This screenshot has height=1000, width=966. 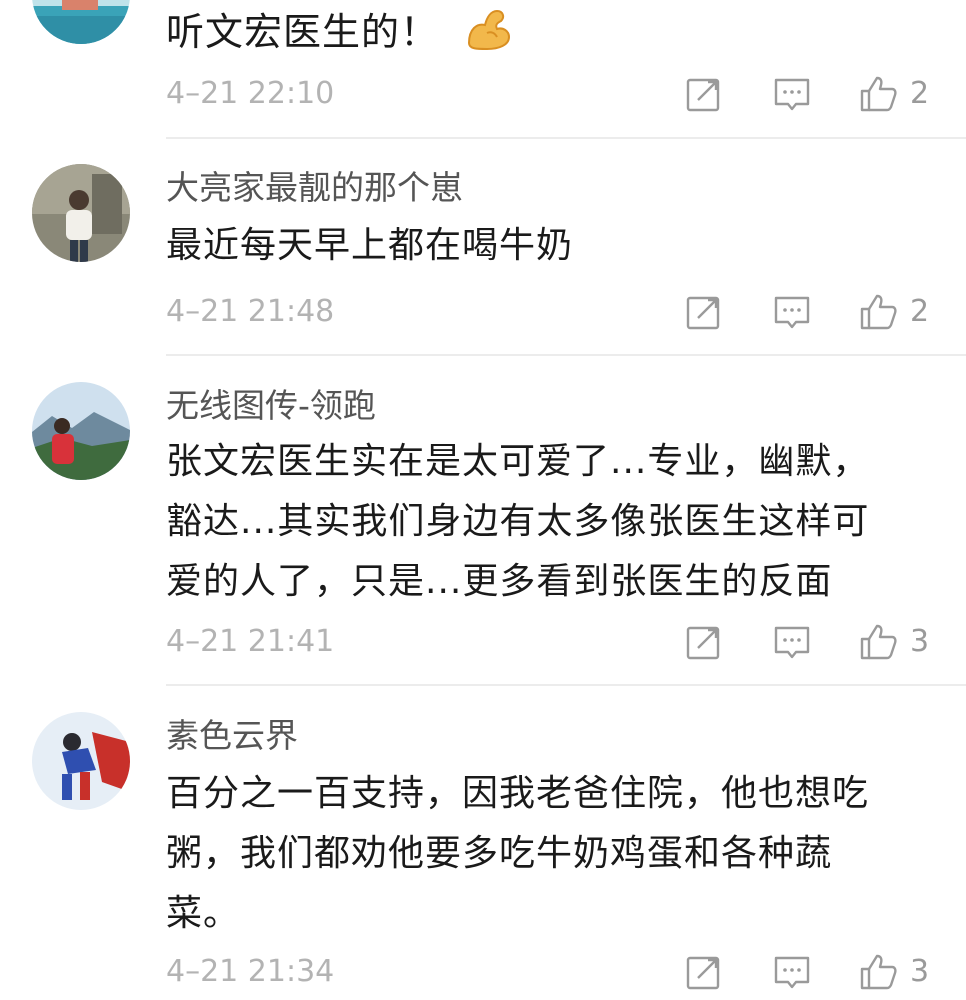 I want to click on comment-username: 大亮家最靓的那个崽, so click(x=314, y=188).